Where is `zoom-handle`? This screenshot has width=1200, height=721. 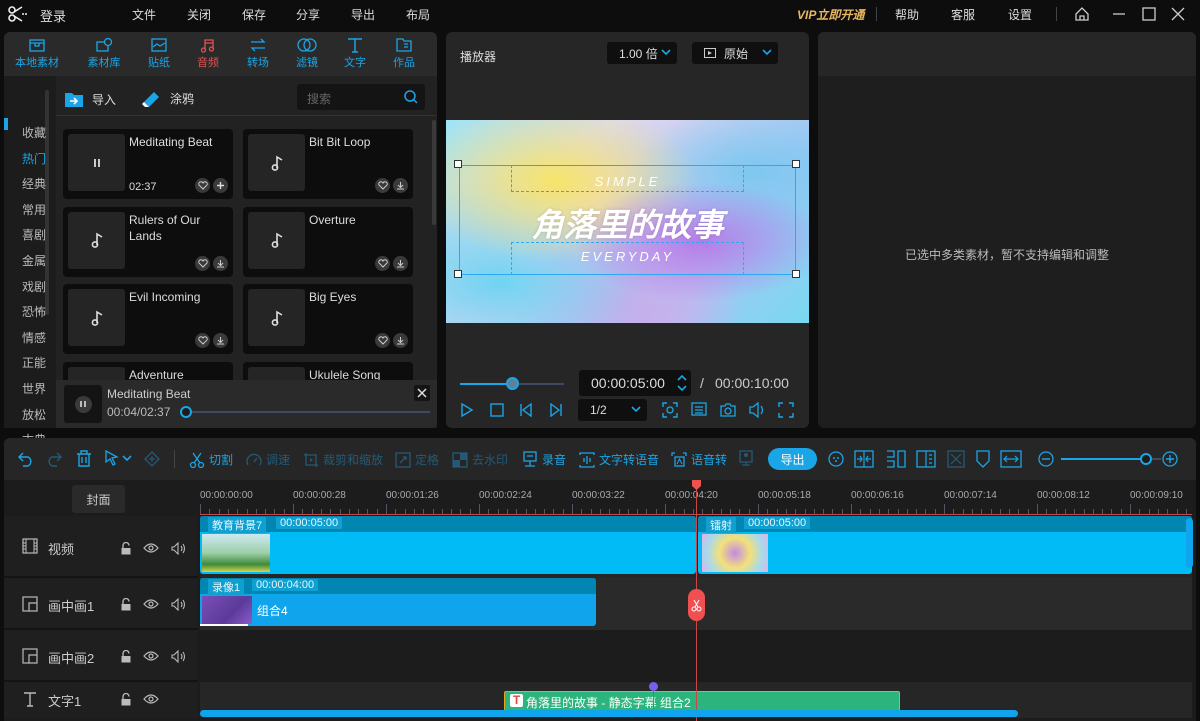 zoom-handle is located at coordinates (1146, 459).